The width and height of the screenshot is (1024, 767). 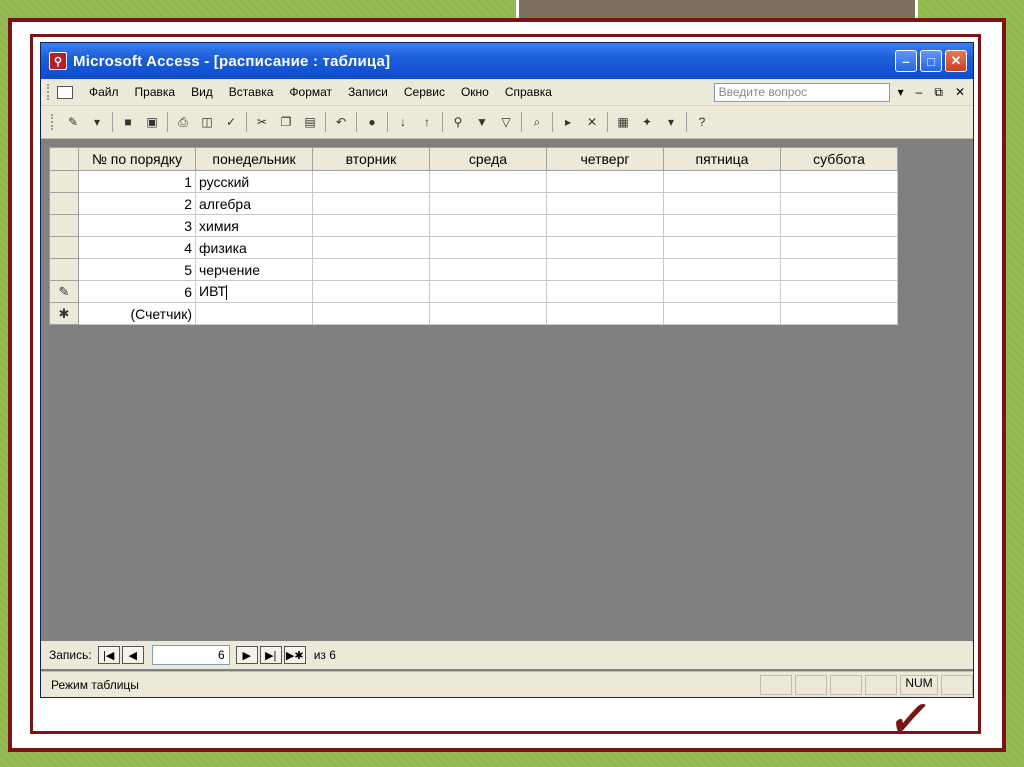 What do you see at coordinates (647, 122) in the screenshot?
I see `new-object-icon: ✦` at bounding box center [647, 122].